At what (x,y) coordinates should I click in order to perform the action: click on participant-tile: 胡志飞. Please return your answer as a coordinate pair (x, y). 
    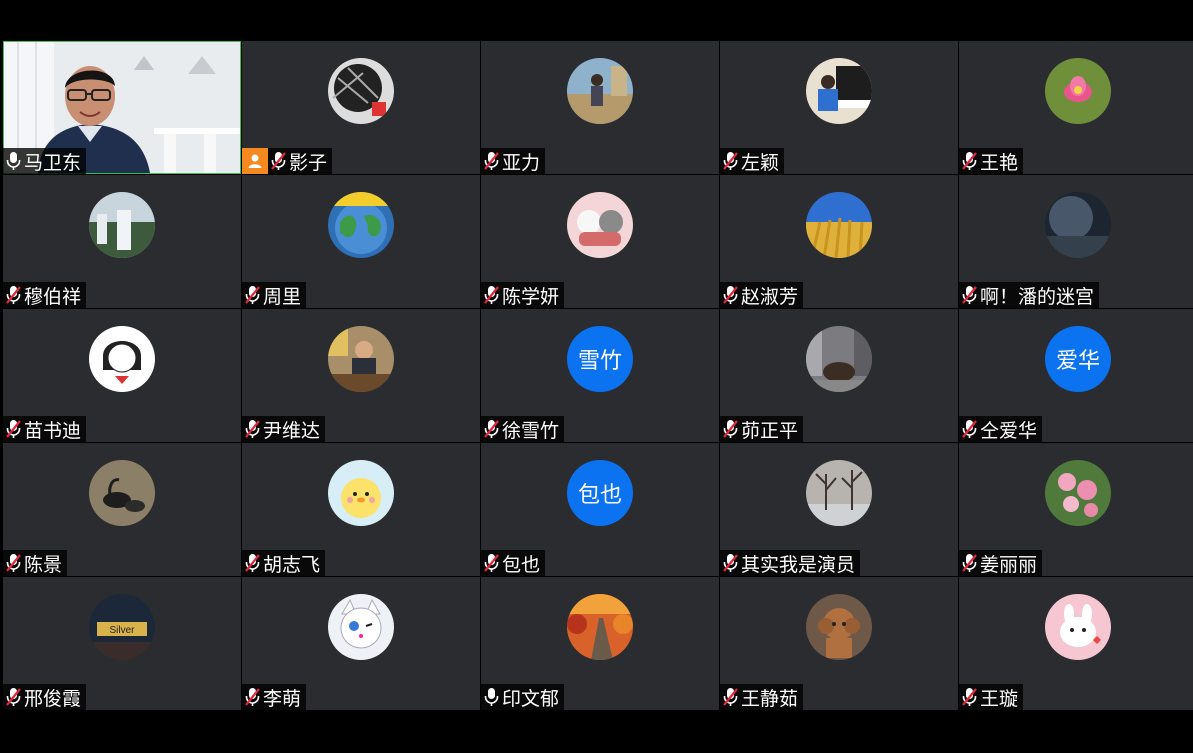
    Looking at the image, I should click on (361, 509).